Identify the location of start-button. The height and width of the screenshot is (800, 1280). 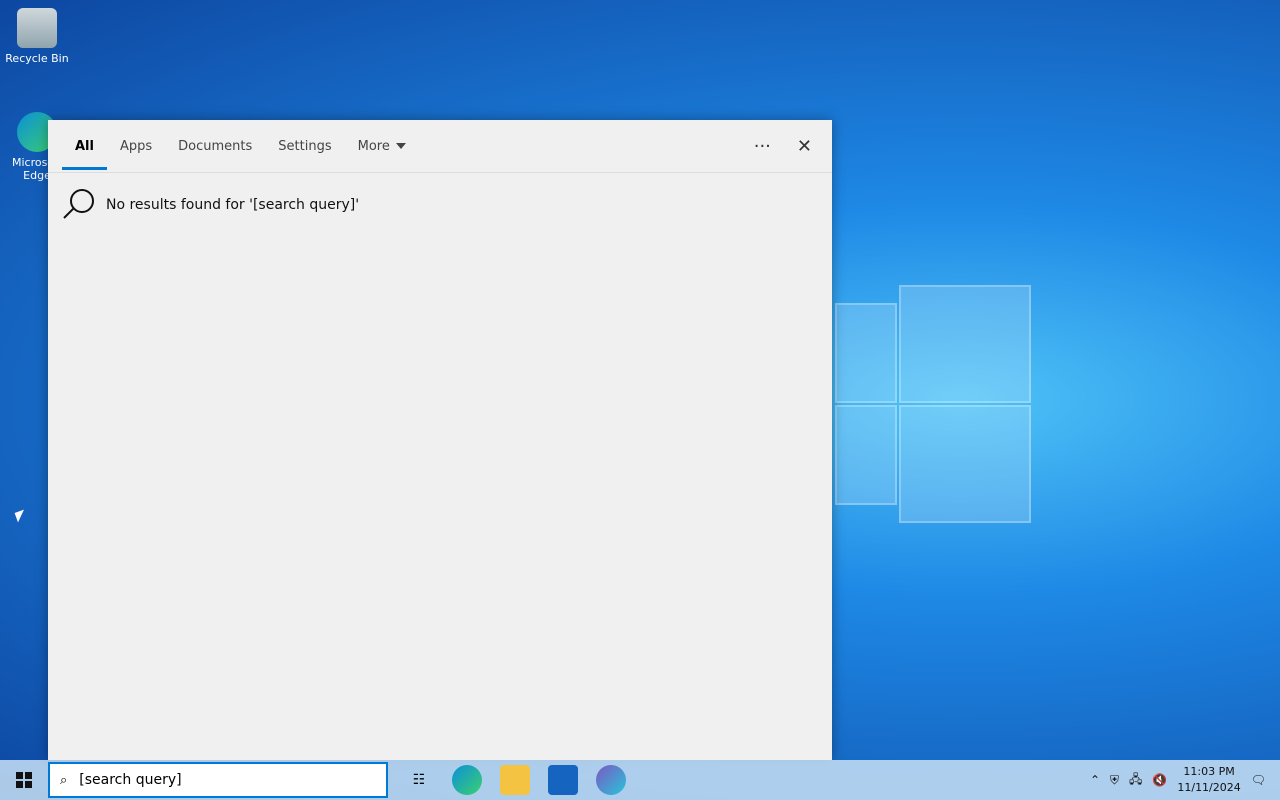
(24, 780).